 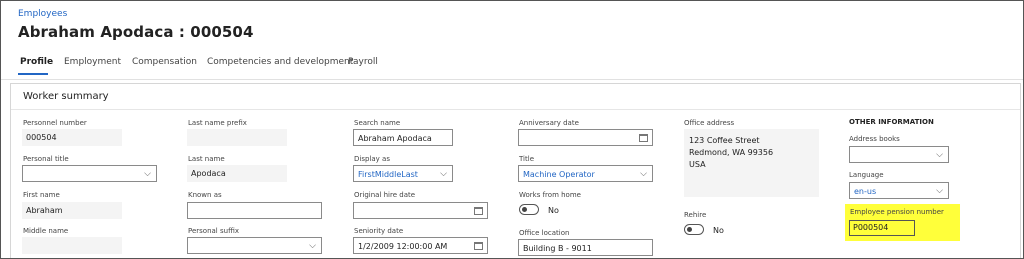 I want to click on anniversary-date-input, so click(x=585, y=137).